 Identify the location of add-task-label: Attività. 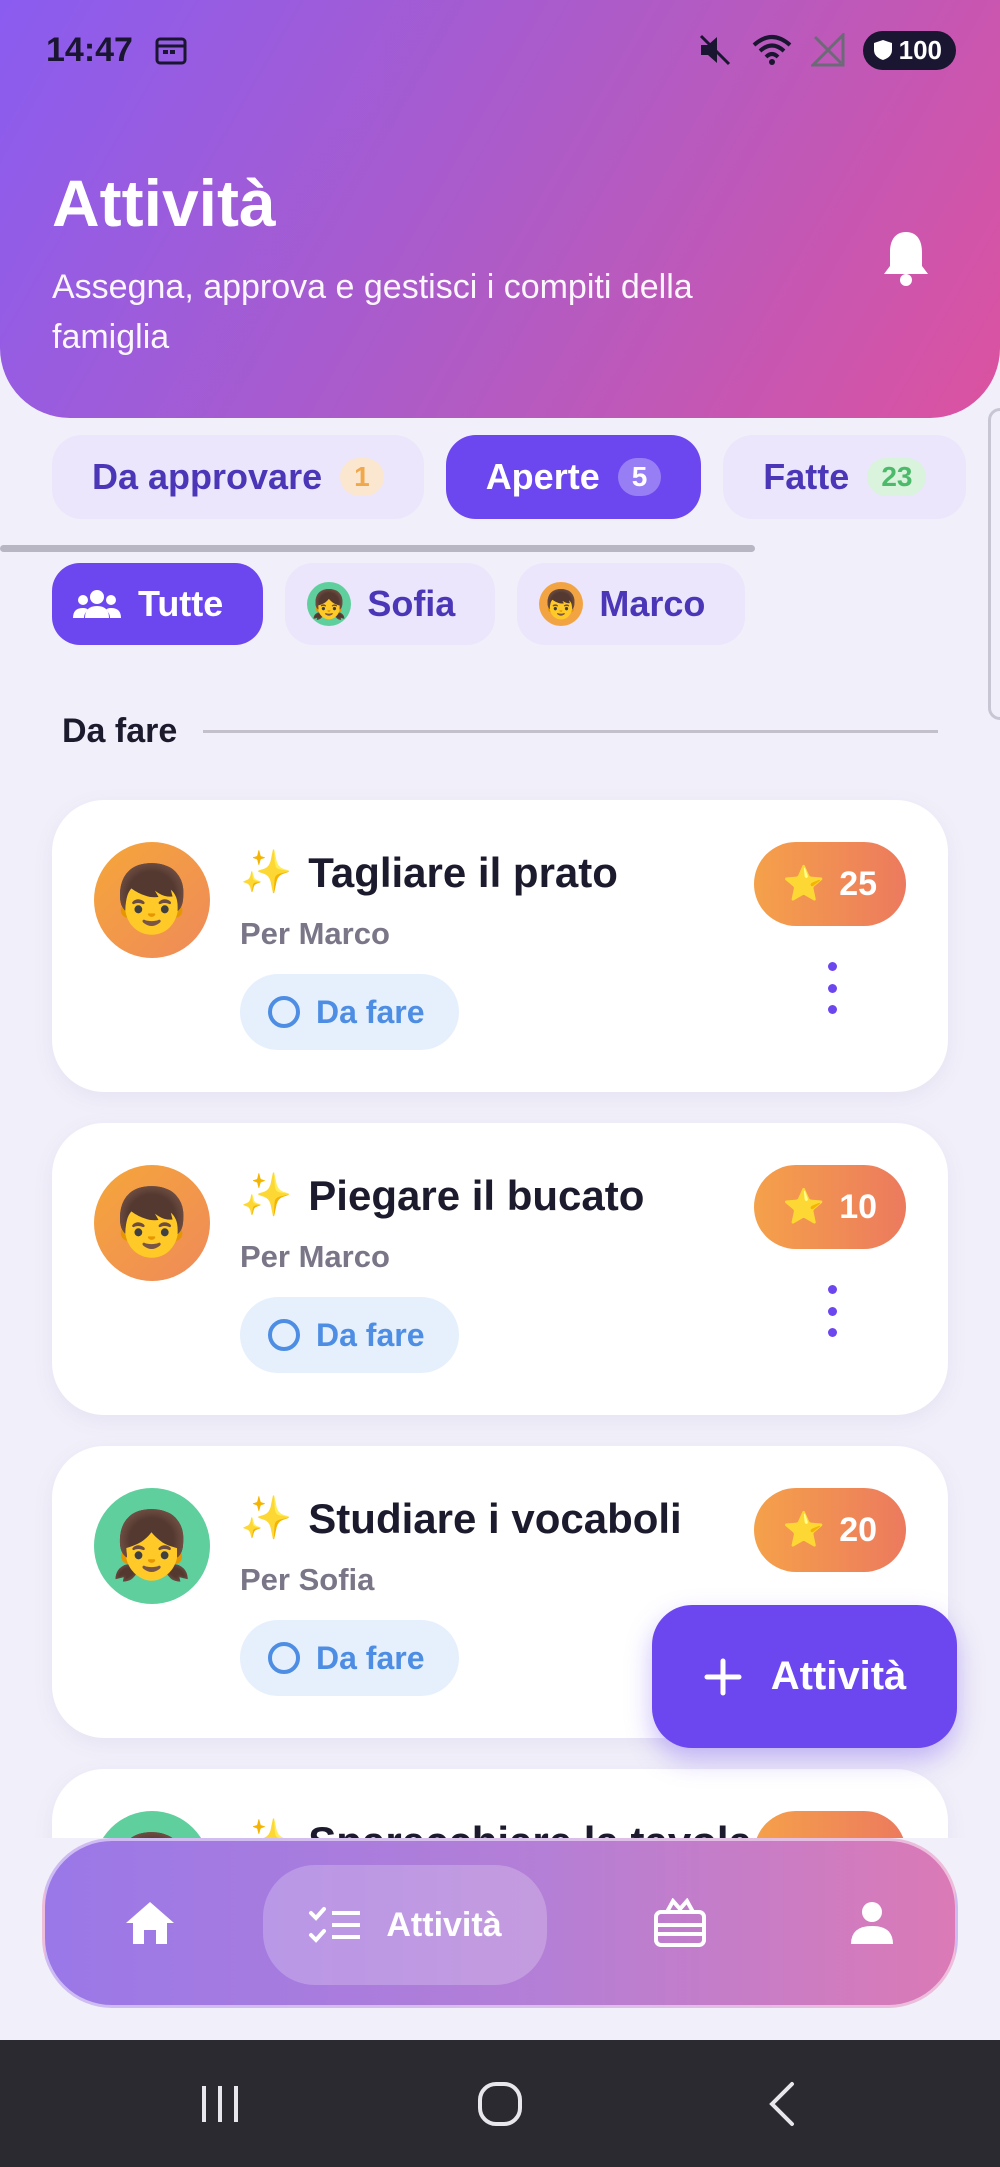
(838, 1676).